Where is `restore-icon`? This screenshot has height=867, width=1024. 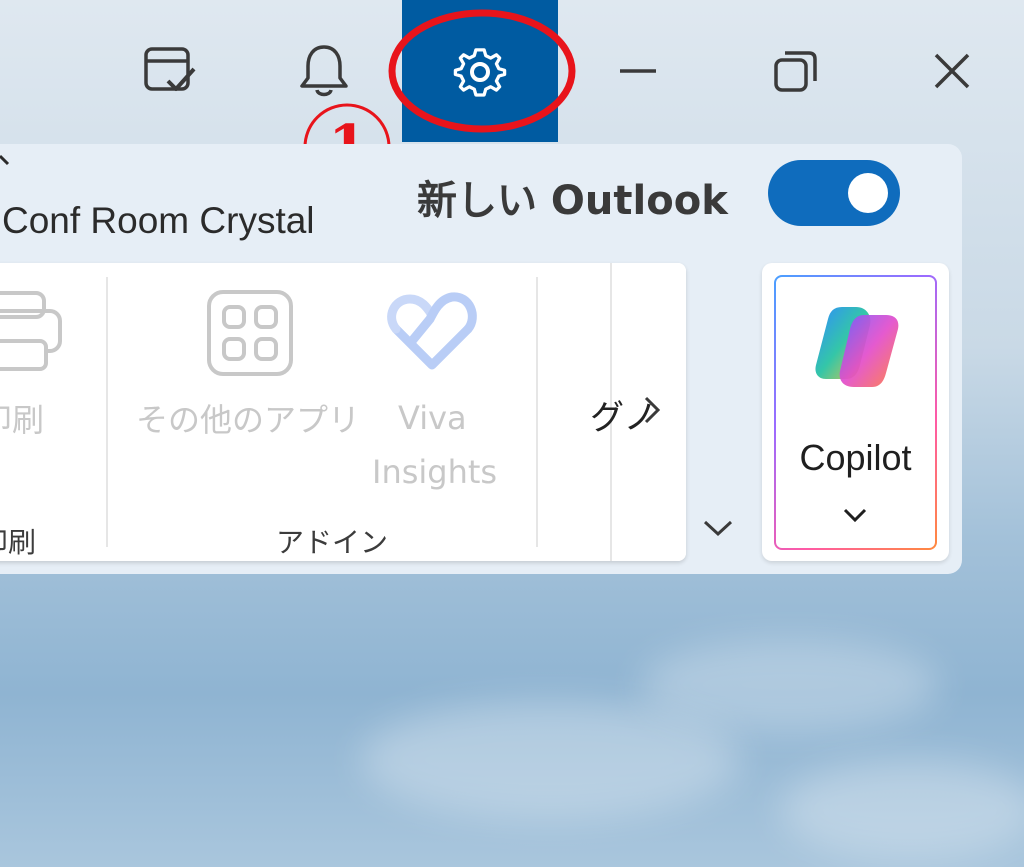 restore-icon is located at coordinates (795, 71).